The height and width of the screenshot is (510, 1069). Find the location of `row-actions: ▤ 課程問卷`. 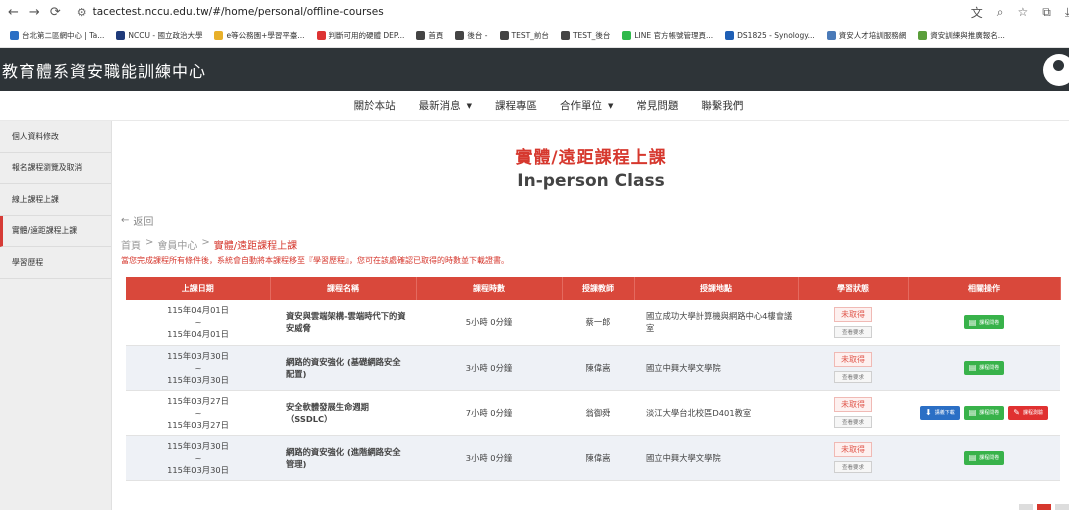

row-actions: ▤ 課程問卷 is located at coordinates (984, 458).